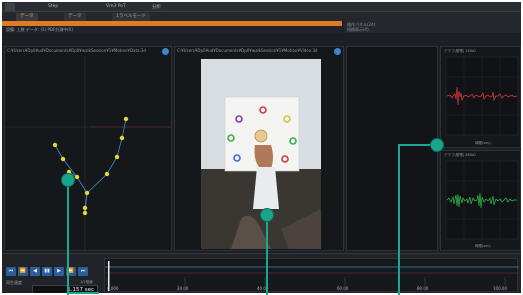  I want to click on graph-xlabel-2: 時間(sec), so click(483, 246).